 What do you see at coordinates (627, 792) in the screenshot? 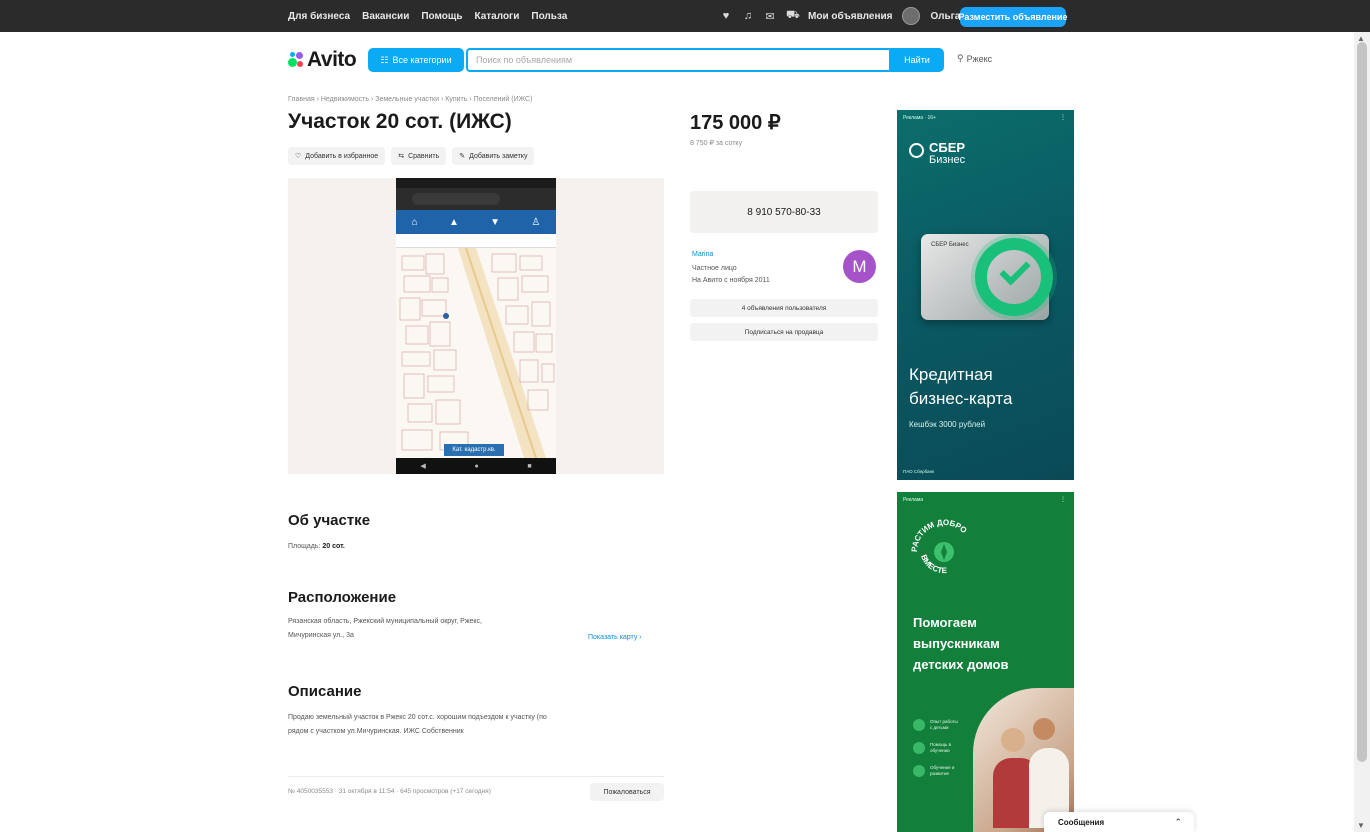
I see `complain-button: Пожаловаться` at bounding box center [627, 792].